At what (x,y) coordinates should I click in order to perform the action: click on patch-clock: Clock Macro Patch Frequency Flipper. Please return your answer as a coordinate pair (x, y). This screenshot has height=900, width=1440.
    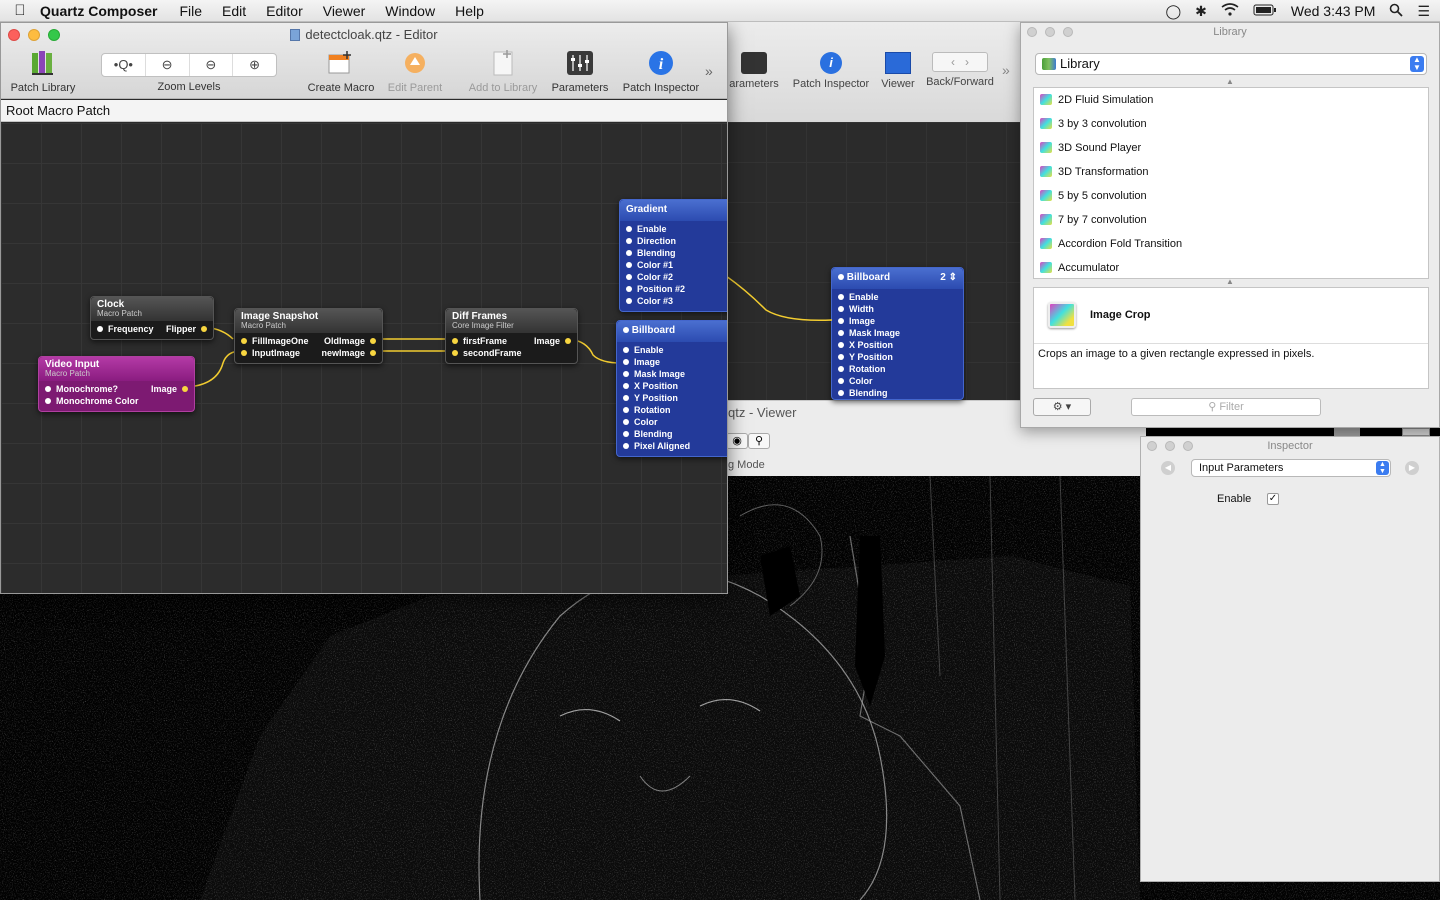
    Looking at the image, I should click on (152, 318).